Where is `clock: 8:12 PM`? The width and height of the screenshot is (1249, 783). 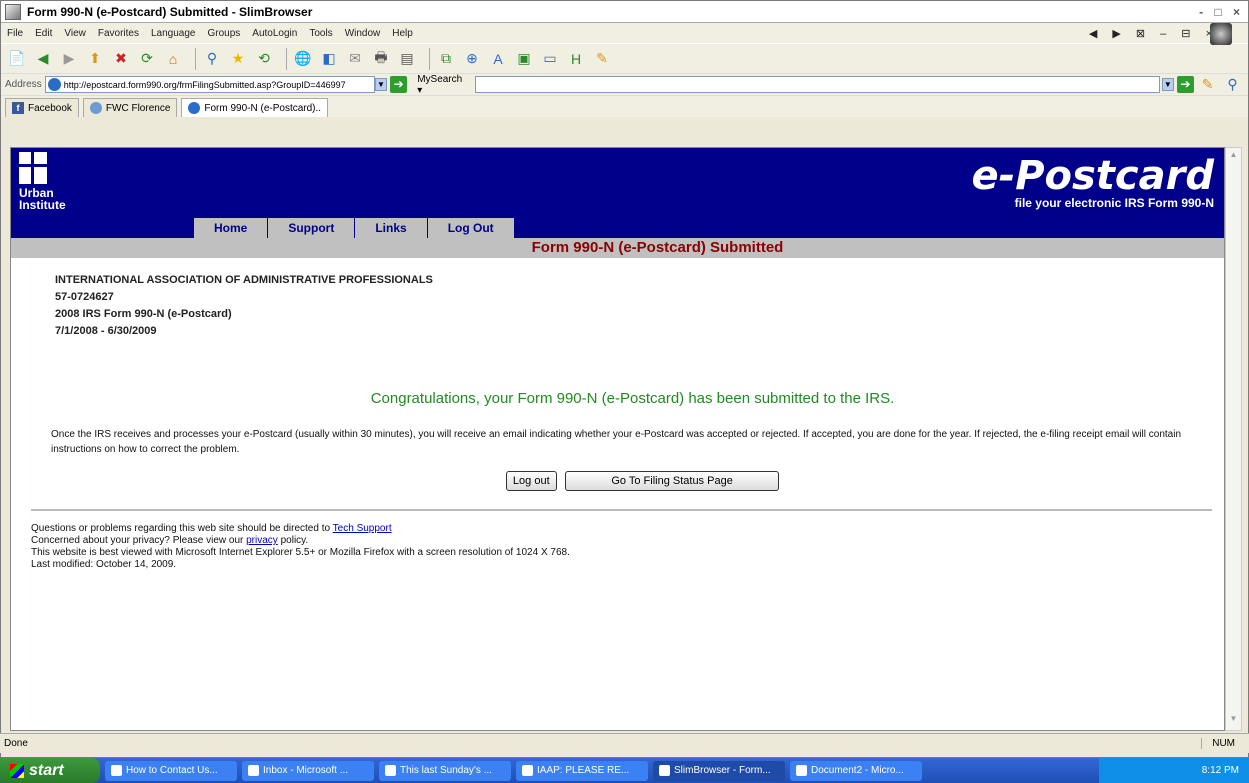 clock: 8:12 PM is located at coordinates (1220, 770).